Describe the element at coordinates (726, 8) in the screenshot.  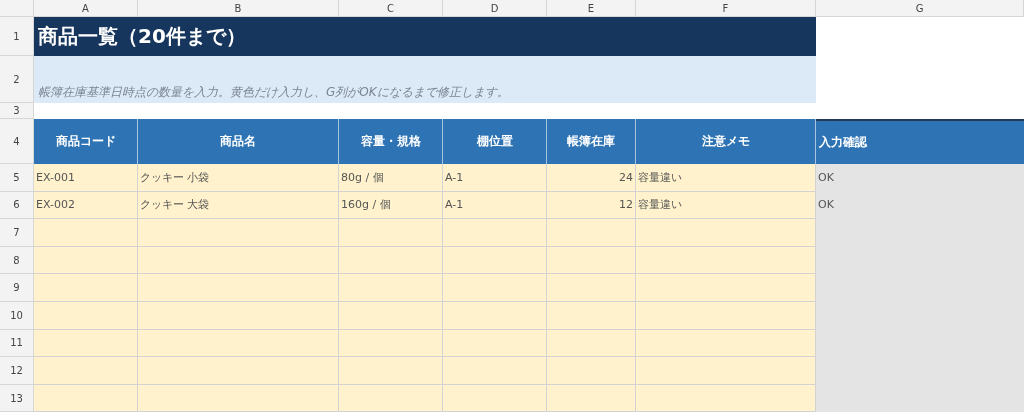
I see `column-header: F` at that location.